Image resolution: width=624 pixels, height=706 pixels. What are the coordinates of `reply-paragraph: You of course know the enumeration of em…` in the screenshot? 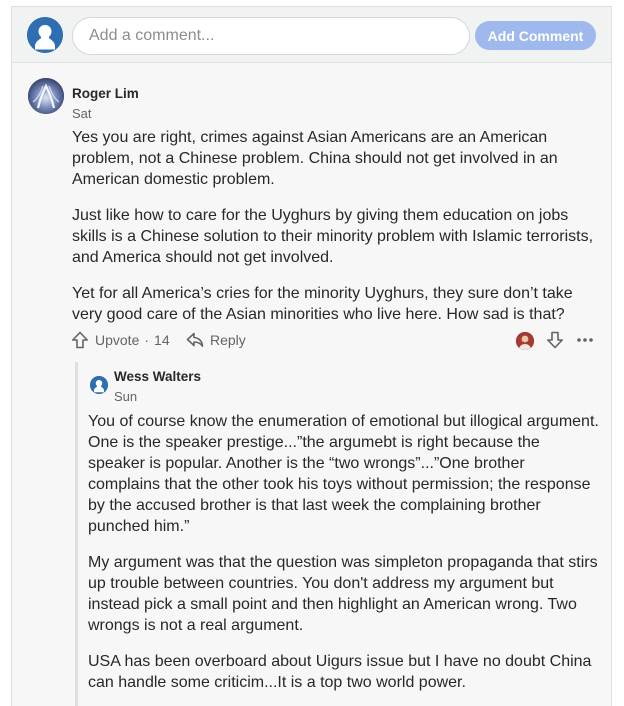 It's located at (343, 474).